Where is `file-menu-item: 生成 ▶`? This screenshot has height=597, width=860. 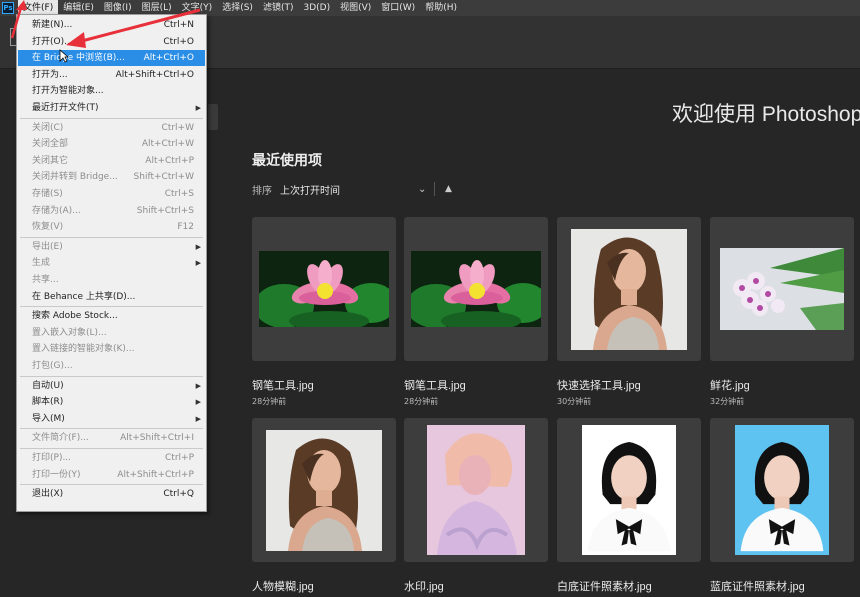 file-menu-item: 生成 ▶ is located at coordinates (111, 263).